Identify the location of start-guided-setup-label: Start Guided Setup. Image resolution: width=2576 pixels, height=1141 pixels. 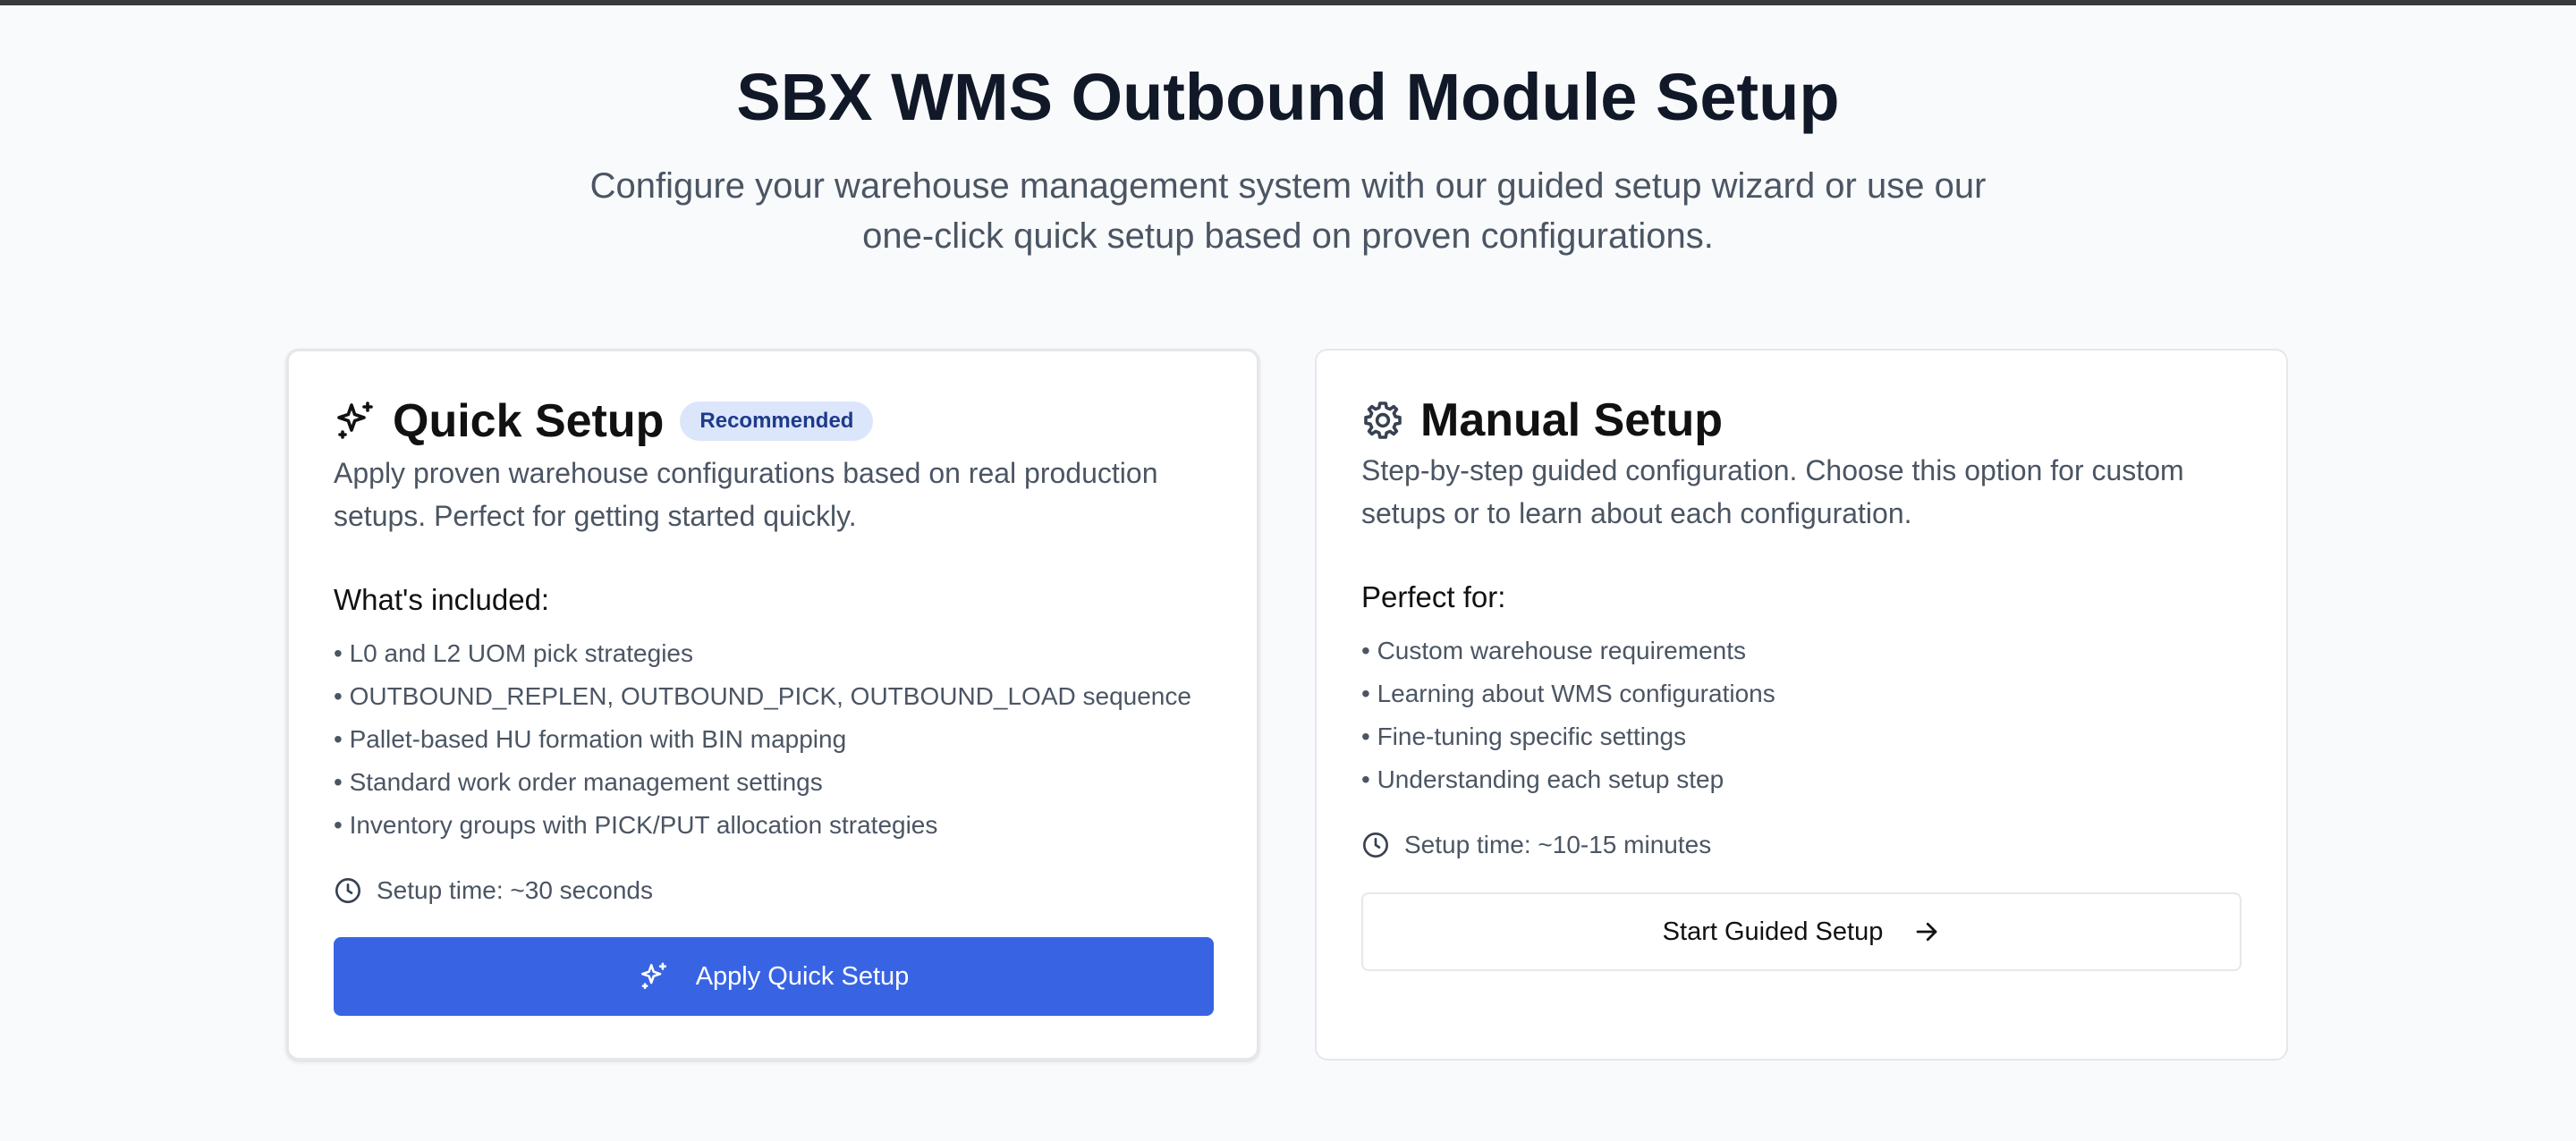
(1773, 931).